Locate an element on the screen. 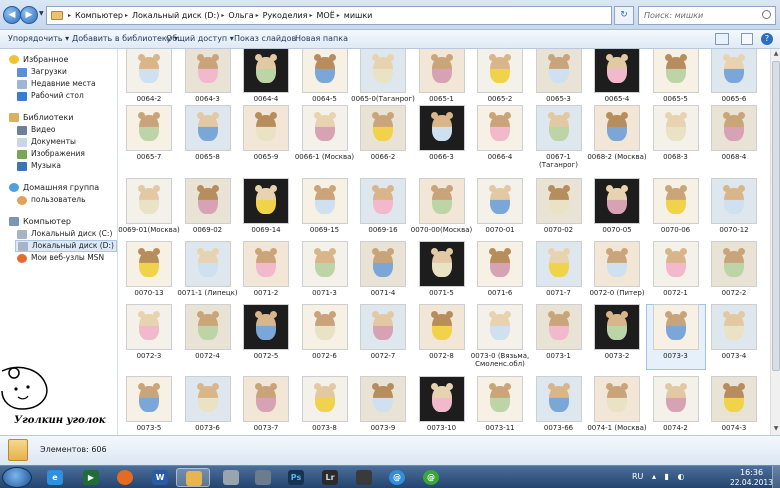 This screenshot has width=780, height=488. file-item: 0065-1 is located at coordinates (442, 80).